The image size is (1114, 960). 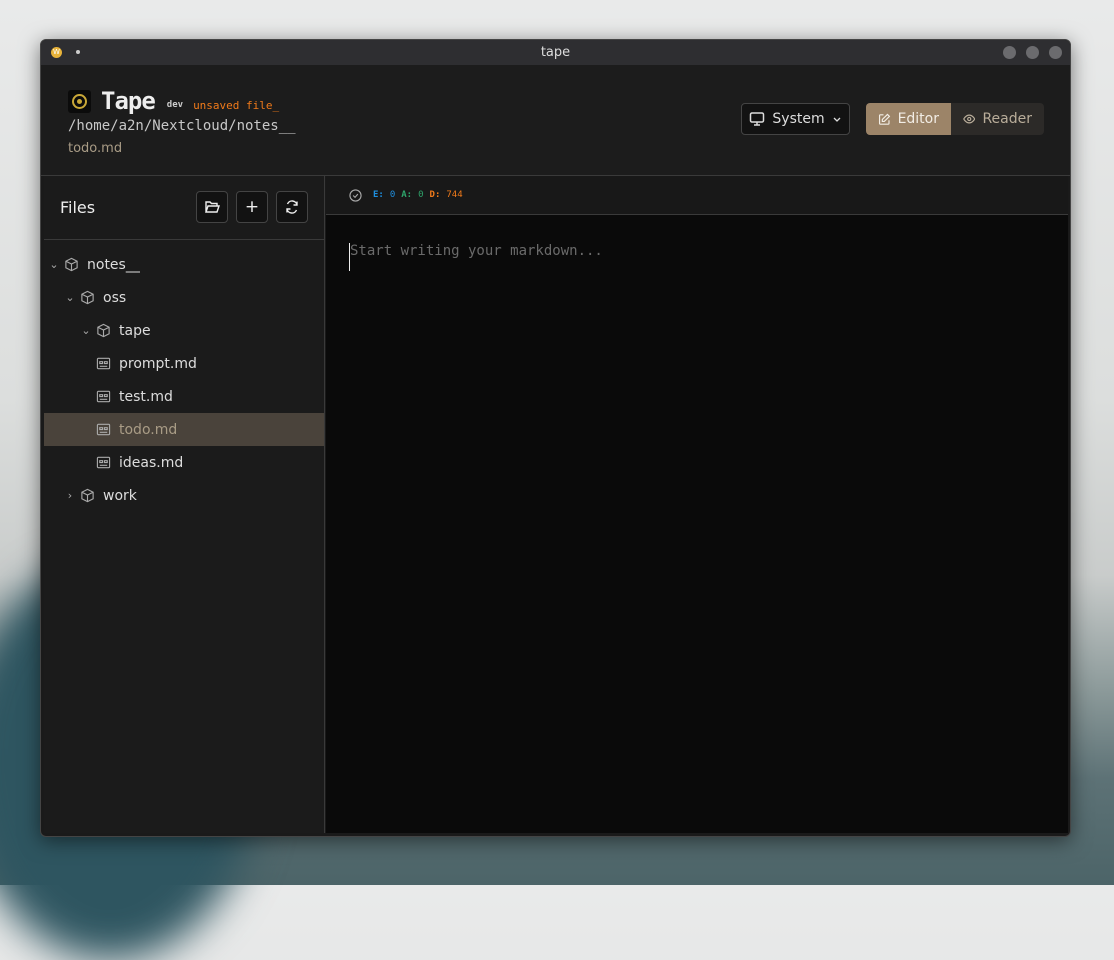 I want to click on chevron-down-icon, so click(x=837, y=119).